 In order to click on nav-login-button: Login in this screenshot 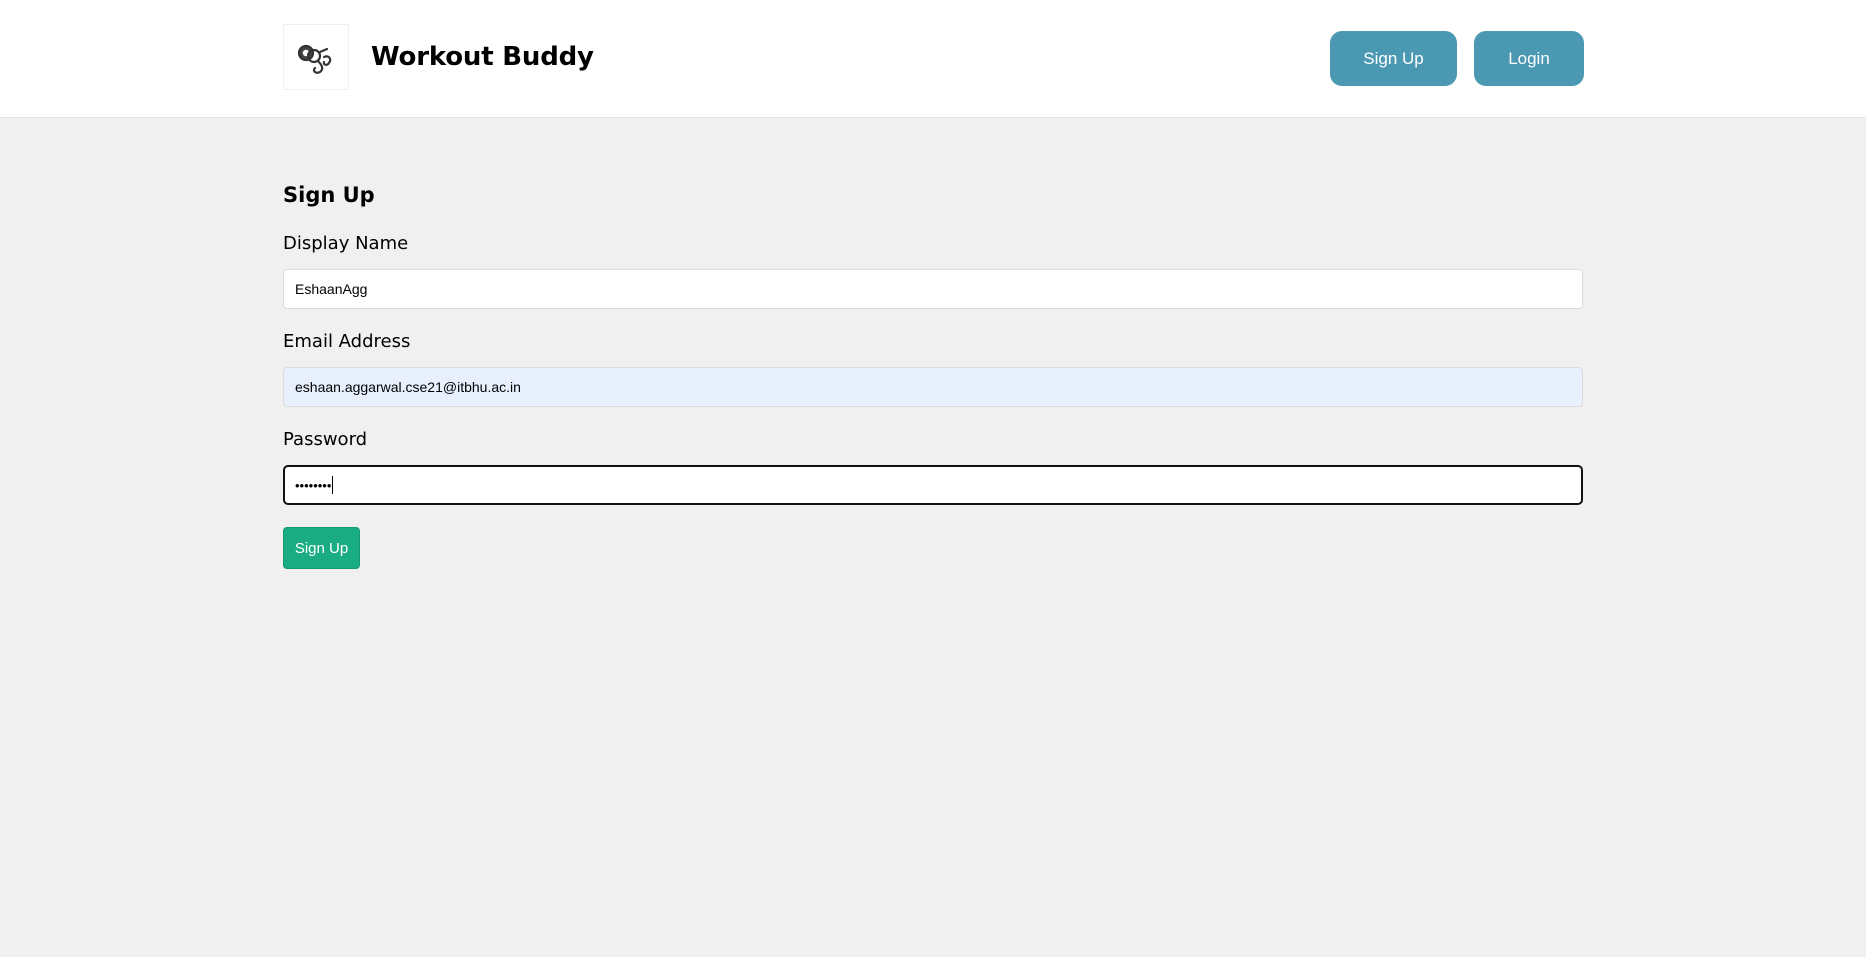, I will do `click(1529, 58)`.